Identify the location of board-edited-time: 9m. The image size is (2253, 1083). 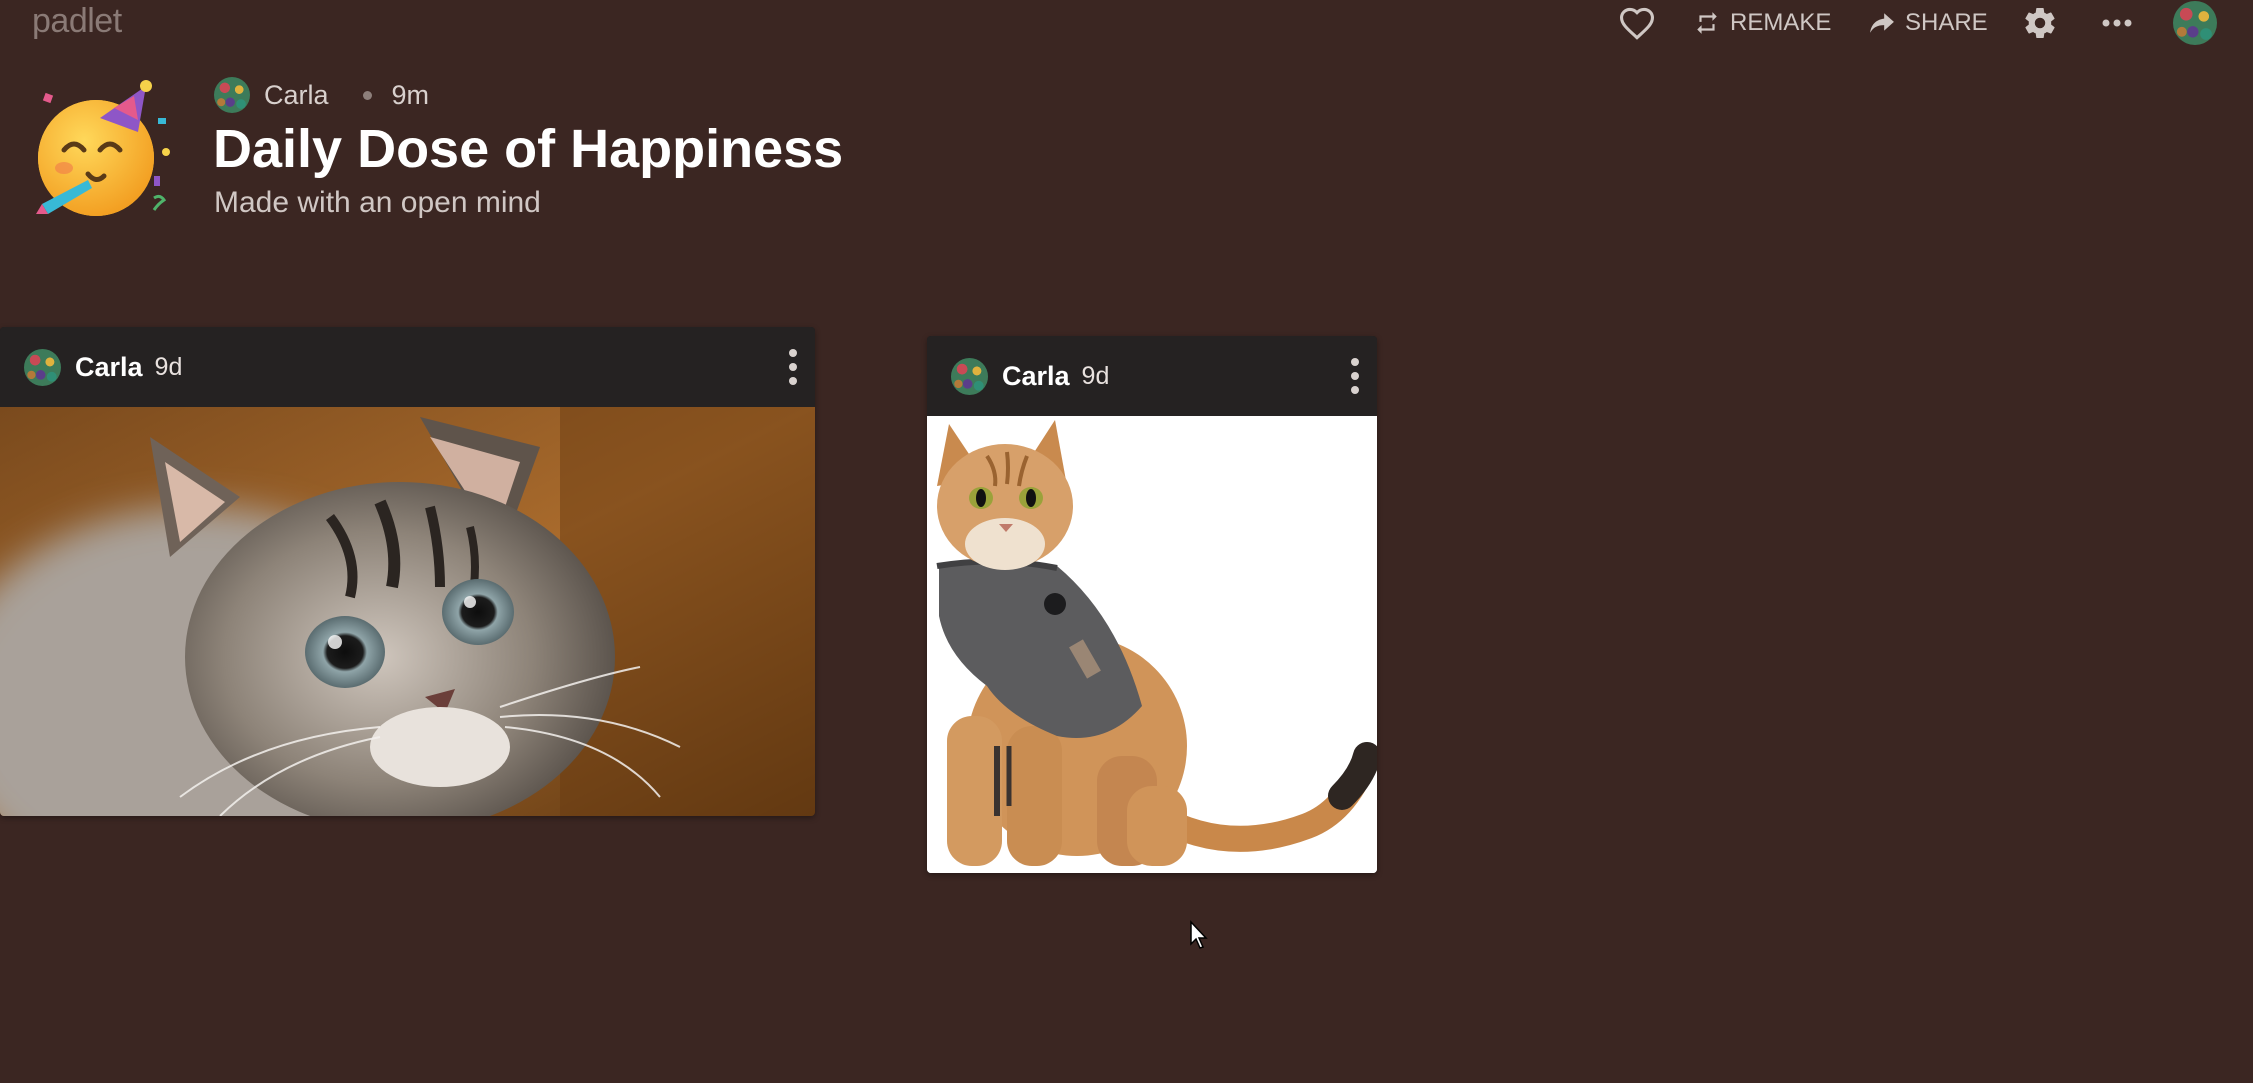
(410, 94).